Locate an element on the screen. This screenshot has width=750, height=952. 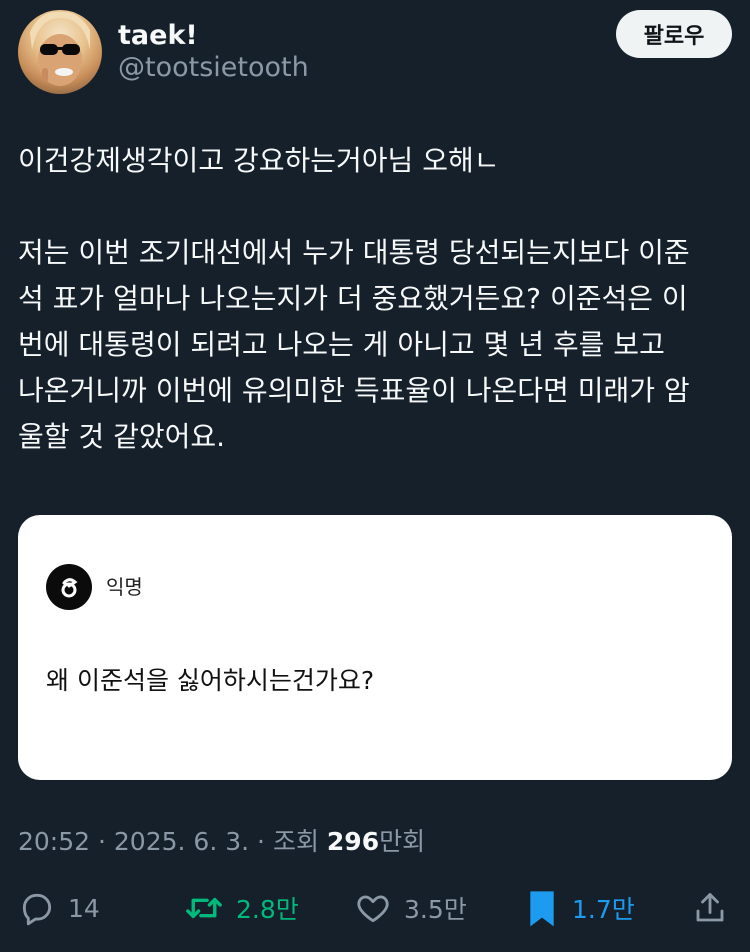
action-bar: 14 2.8만 3.5만 1.7만 is located at coordinates (375, 908).